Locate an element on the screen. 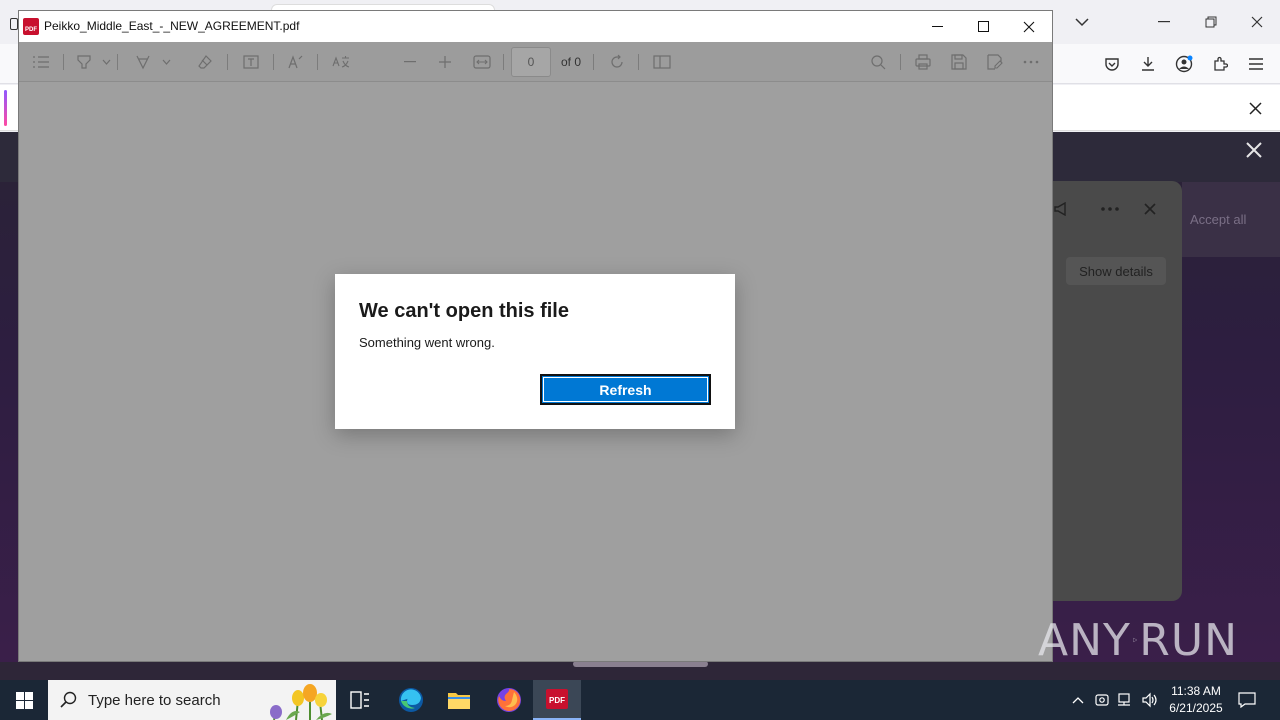 This screenshot has height=720, width=1280. edge-icon is located at coordinates (411, 700).